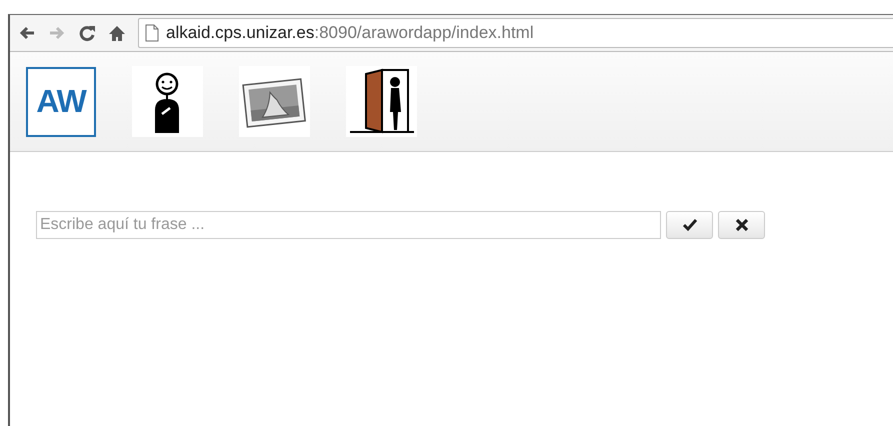  I want to click on clear-button, so click(741, 225).